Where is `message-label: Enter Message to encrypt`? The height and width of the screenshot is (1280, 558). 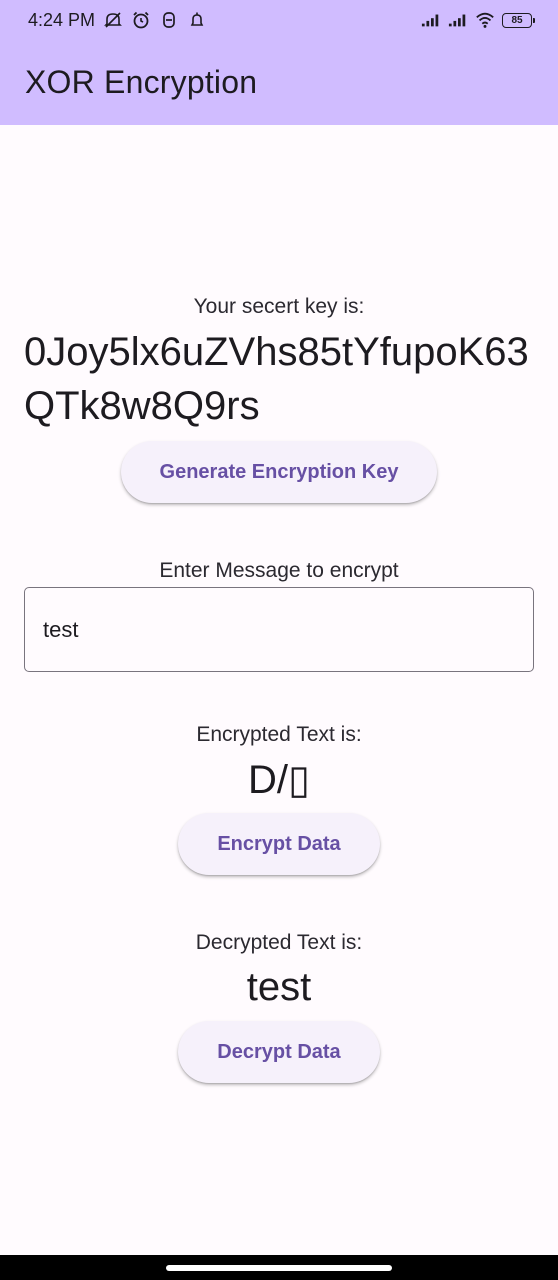 message-label: Enter Message to encrypt is located at coordinates (279, 570).